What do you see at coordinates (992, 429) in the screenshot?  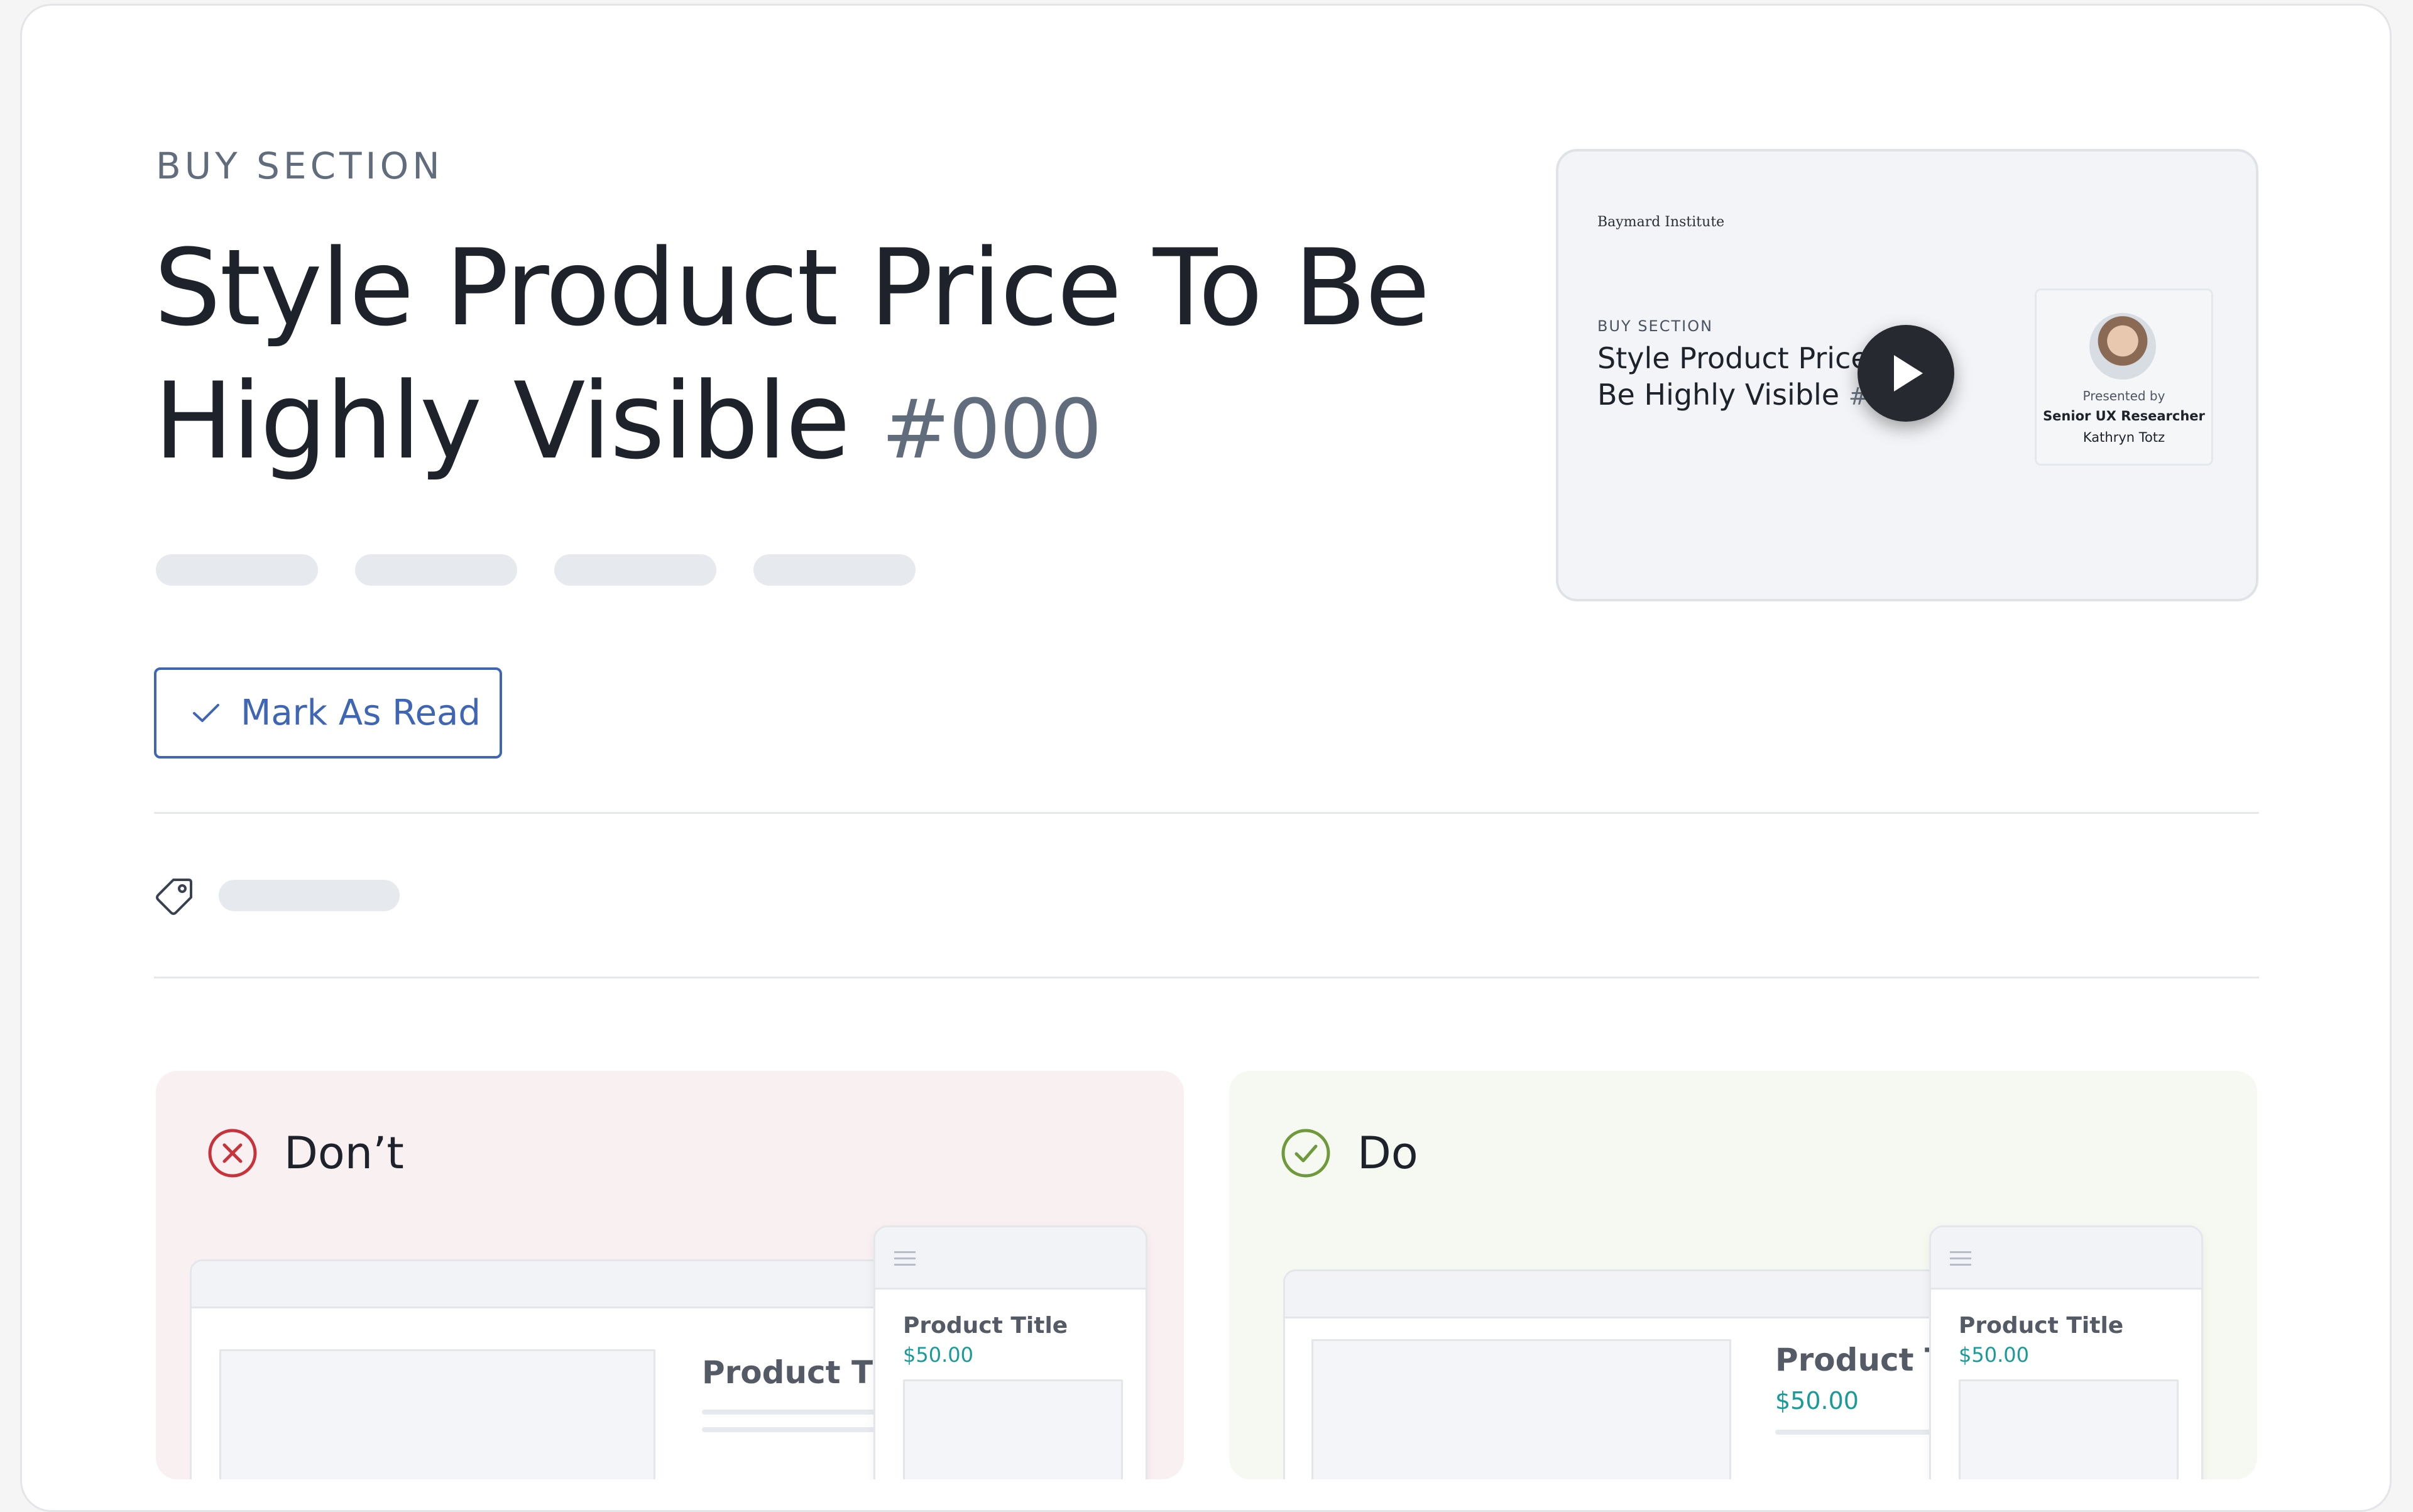 I see `title-number: #000` at bounding box center [992, 429].